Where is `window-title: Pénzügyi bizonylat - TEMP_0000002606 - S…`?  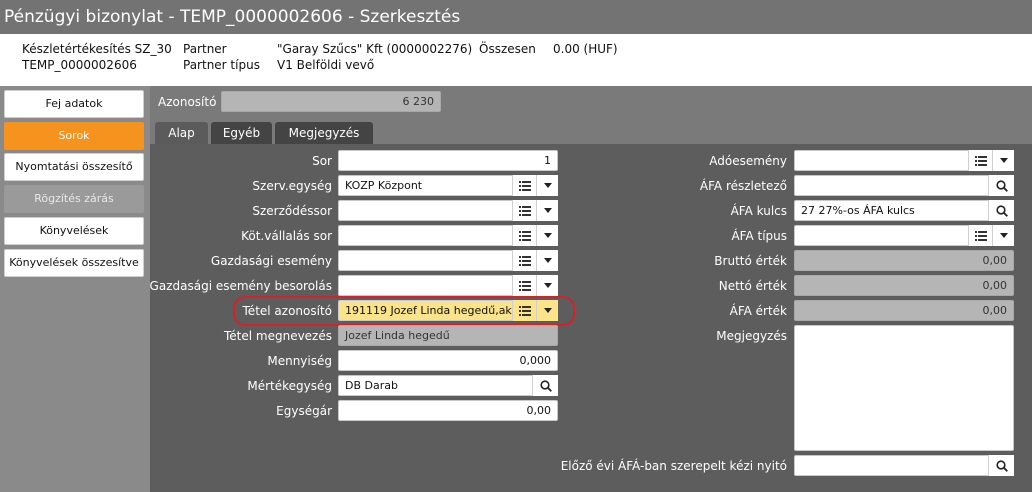
window-title: Pénzügyi bizonylat - TEMP_0000002606 - S… is located at coordinates (516, 17).